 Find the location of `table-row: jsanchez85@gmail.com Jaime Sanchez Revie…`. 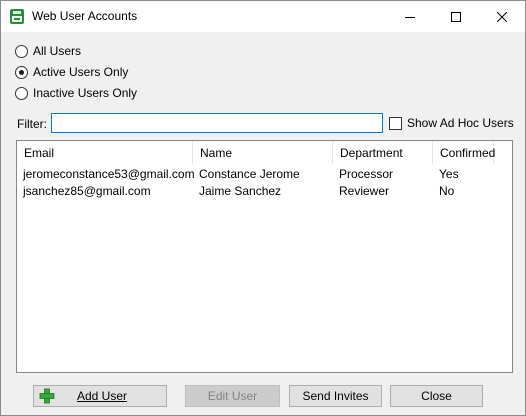

table-row: jsanchez85@gmail.com Jaime Sanchez Revie… is located at coordinates (264, 190).